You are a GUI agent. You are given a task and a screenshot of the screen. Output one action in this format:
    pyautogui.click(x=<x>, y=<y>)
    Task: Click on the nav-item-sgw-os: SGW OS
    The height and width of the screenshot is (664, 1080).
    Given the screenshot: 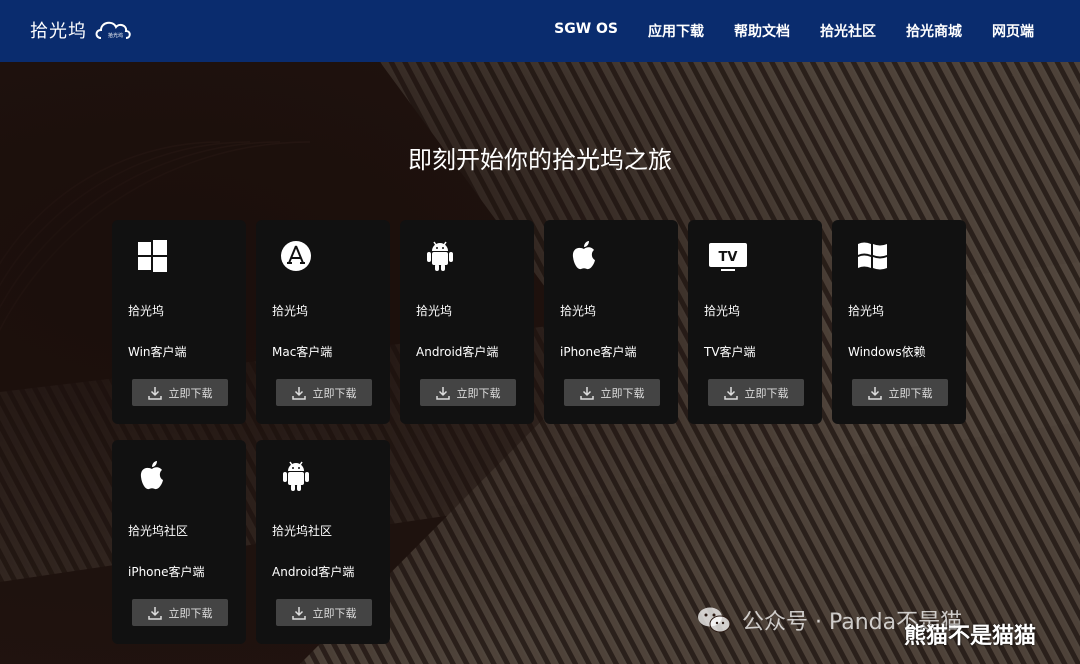 What is the action you would take?
    pyautogui.click(x=586, y=31)
    